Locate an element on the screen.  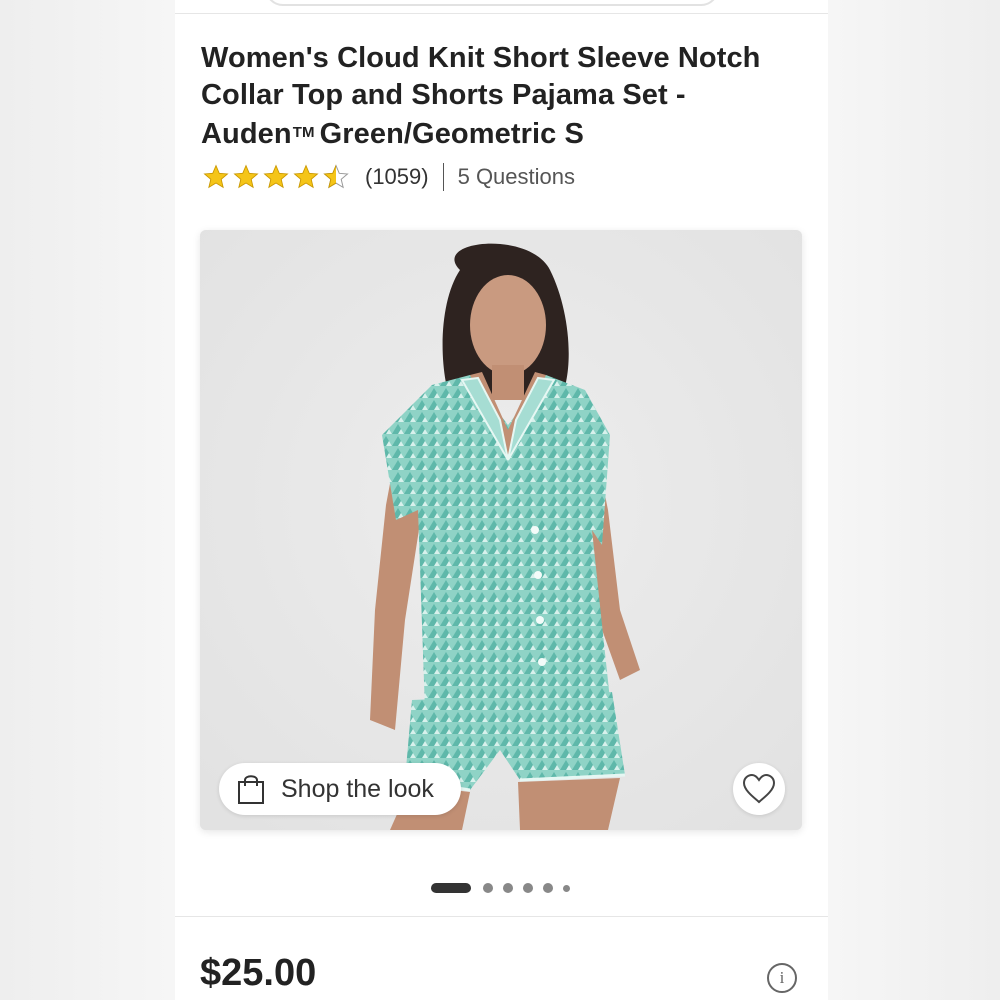
shopping-bag-icon is located at coordinates (251, 789).